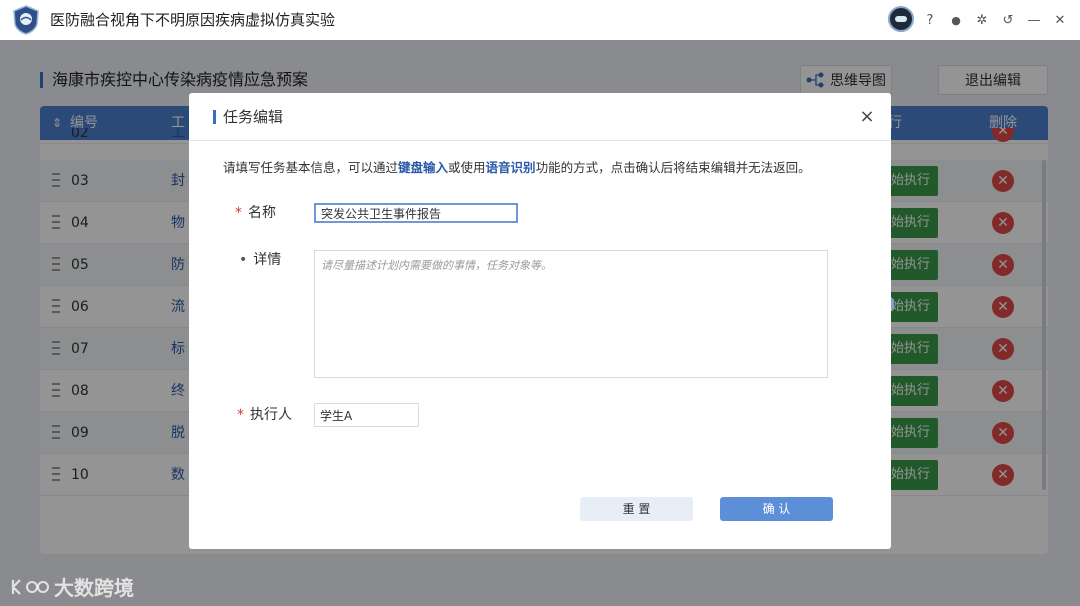  I want to click on gear-icon: ✲, so click(982, 20).